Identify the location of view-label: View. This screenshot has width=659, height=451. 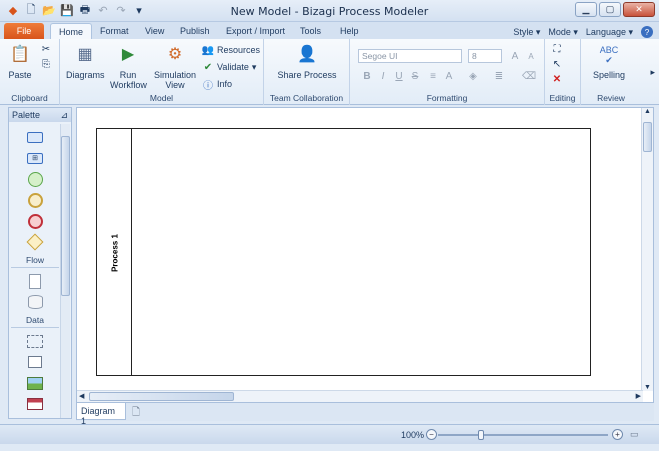
(175, 85).